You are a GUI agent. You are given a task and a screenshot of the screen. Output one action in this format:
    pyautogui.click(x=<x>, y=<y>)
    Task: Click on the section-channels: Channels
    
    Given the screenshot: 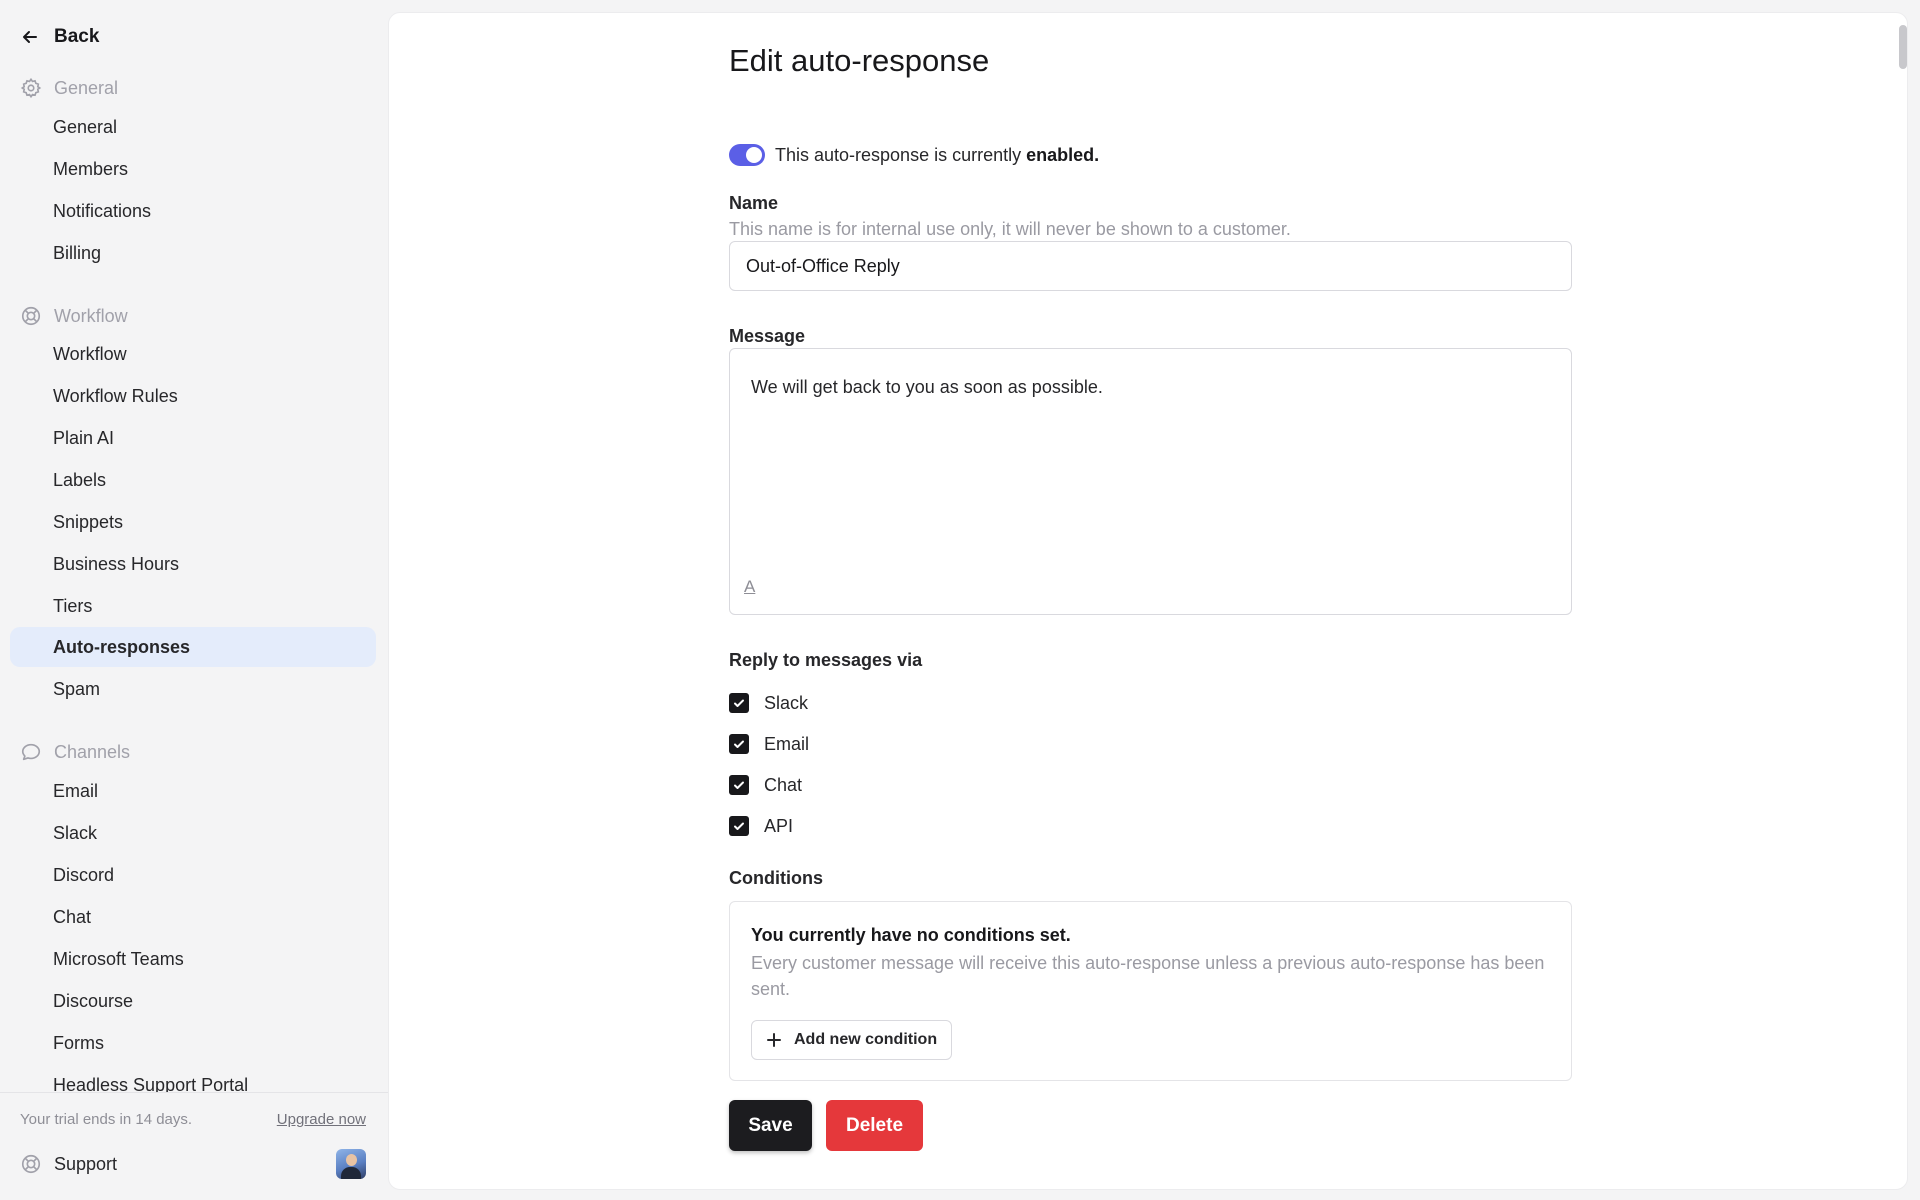 What is the action you would take?
    pyautogui.click(x=75, y=752)
    